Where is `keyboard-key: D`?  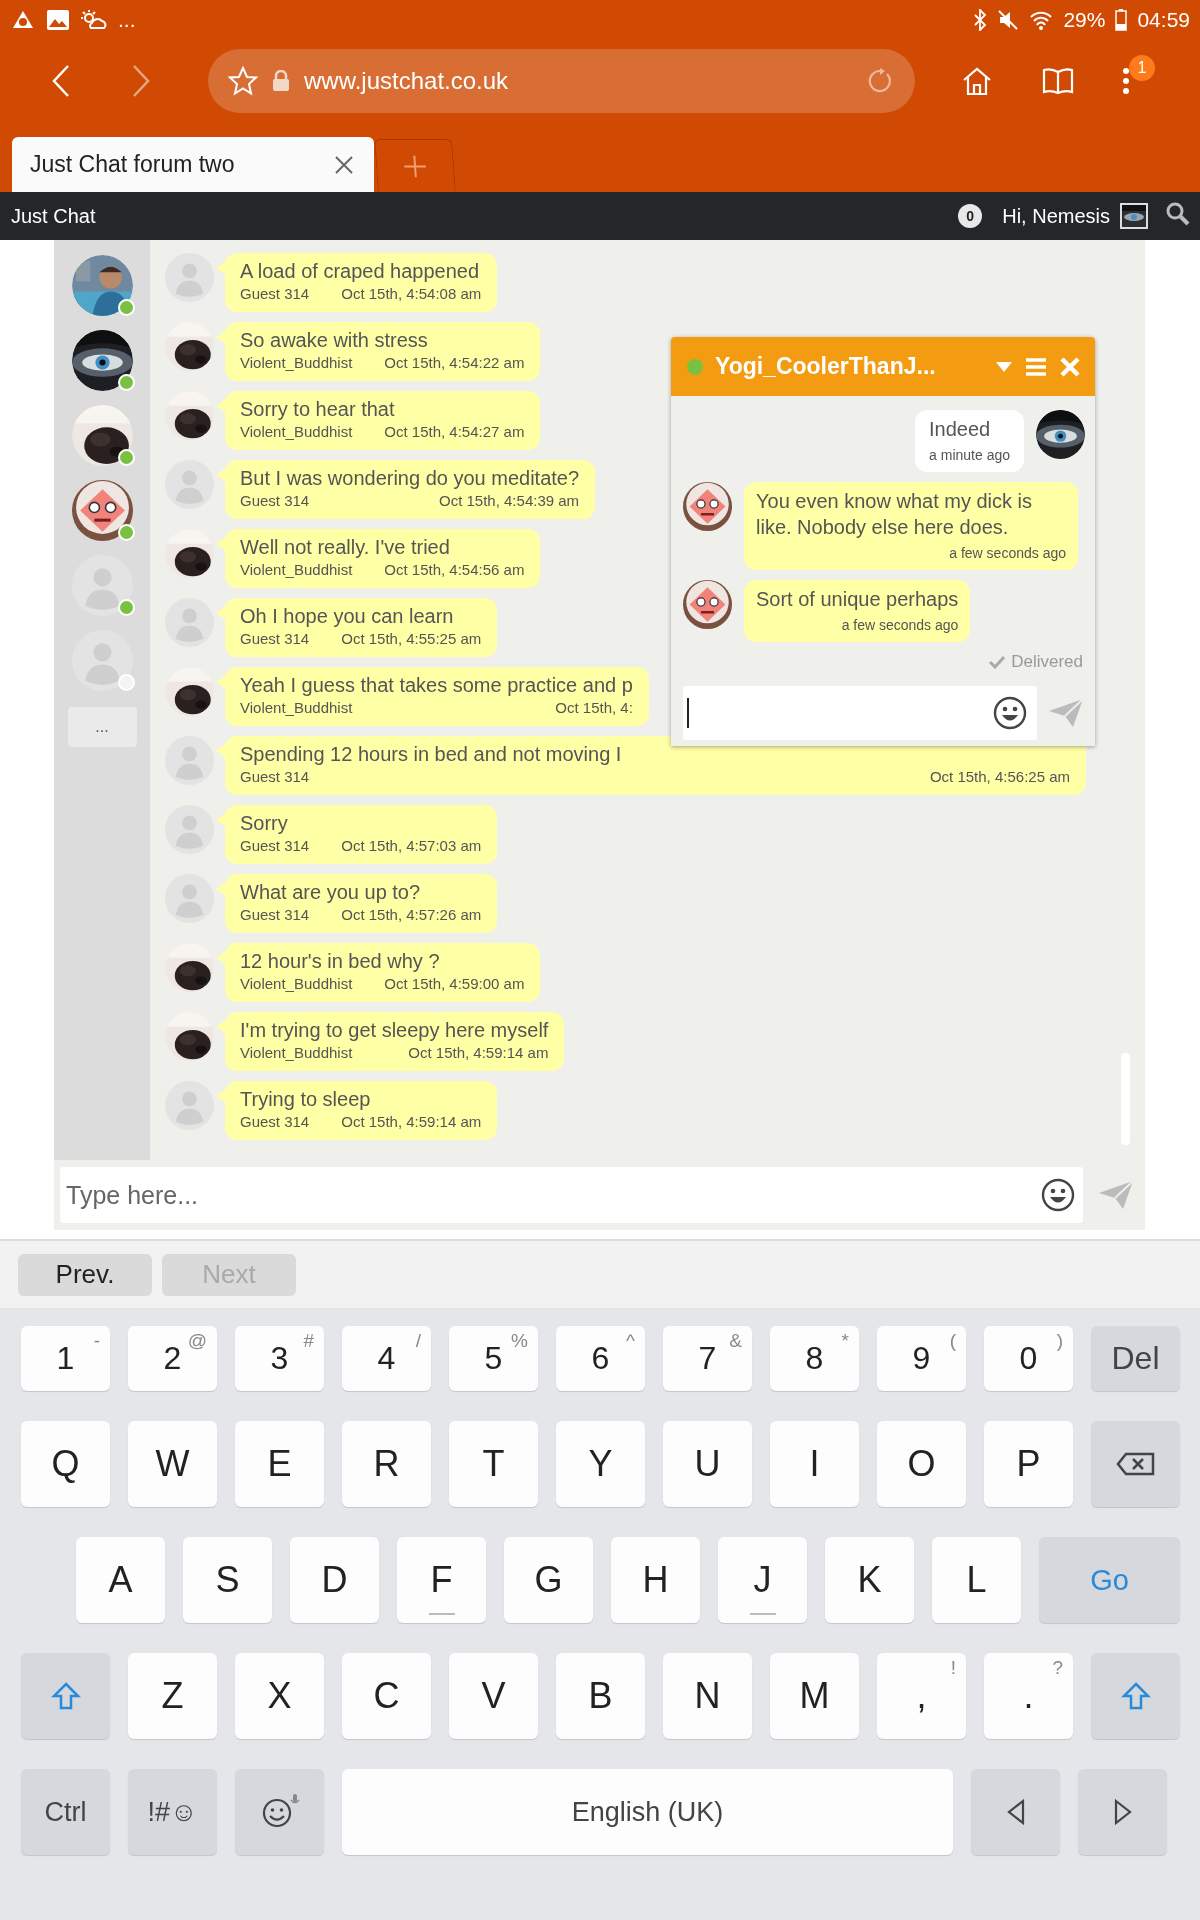
keyboard-key: D is located at coordinates (334, 1580).